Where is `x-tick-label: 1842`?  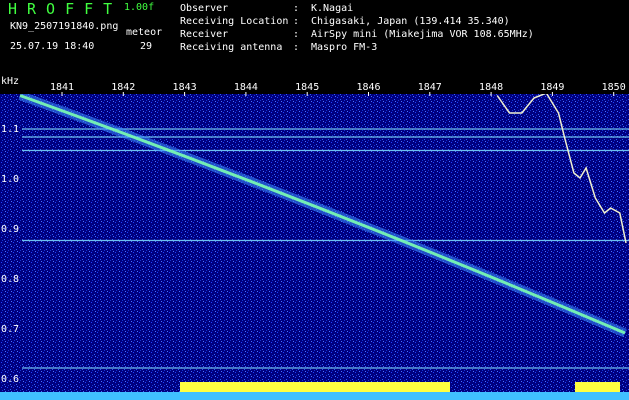 x-tick-label: 1842 is located at coordinates (123, 87).